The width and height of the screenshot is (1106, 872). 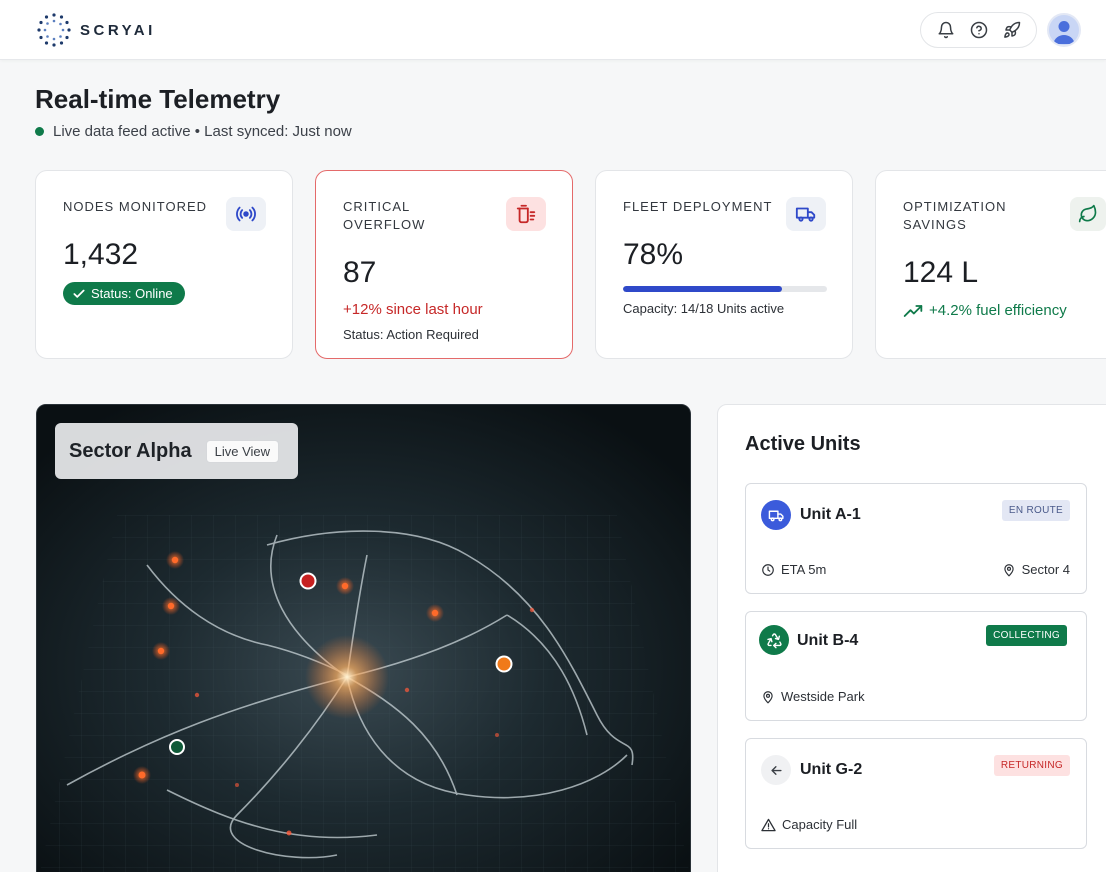 What do you see at coordinates (135, 206) in the screenshot?
I see `kpi-label: Nodes Monitored` at bounding box center [135, 206].